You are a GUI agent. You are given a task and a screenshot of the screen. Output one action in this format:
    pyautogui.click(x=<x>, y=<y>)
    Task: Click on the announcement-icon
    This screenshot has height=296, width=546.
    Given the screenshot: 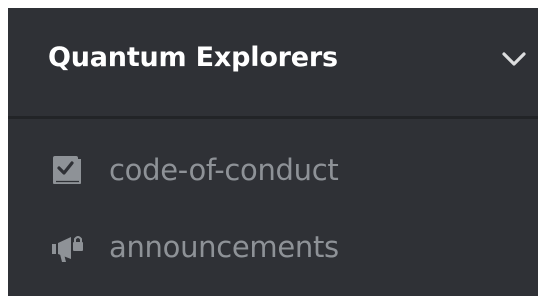 What is the action you would take?
    pyautogui.click(x=67, y=249)
    